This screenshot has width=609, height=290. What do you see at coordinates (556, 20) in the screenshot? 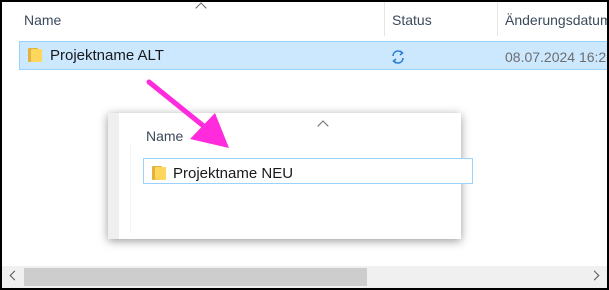
I see `column-date-header: Änderungsdatum` at bounding box center [556, 20].